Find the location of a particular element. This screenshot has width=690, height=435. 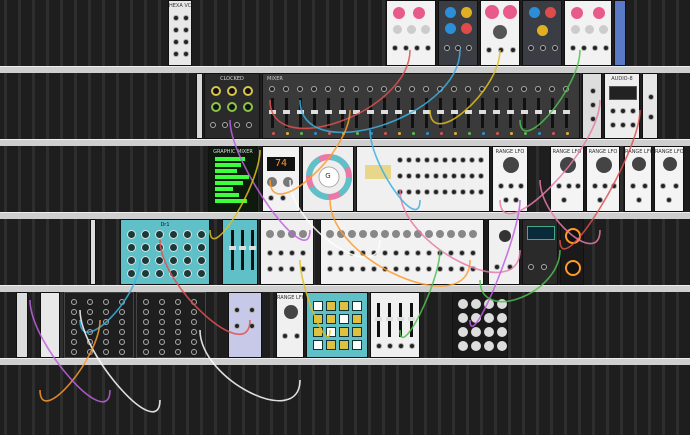

module-white-small is located at coordinates (504, 252).